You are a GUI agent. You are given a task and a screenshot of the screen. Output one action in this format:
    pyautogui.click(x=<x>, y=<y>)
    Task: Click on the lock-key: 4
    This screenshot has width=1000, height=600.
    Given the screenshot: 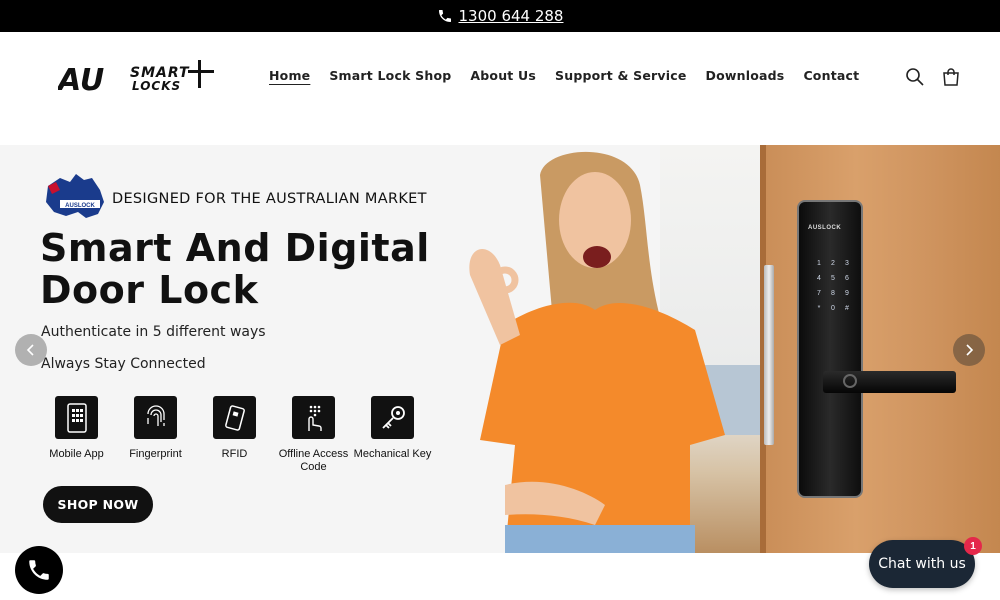 What is the action you would take?
    pyautogui.click(x=819, y=278)
    